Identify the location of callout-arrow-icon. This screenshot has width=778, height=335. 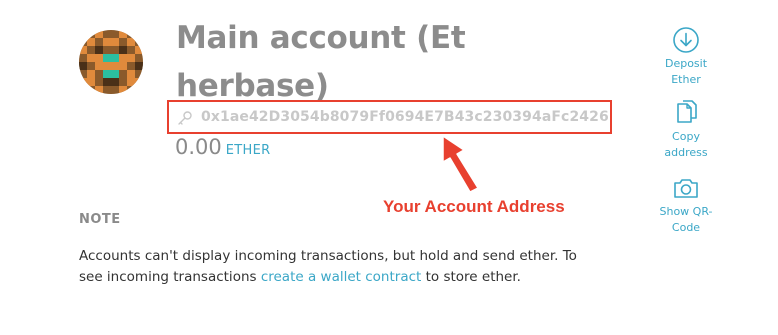
(460, 164).